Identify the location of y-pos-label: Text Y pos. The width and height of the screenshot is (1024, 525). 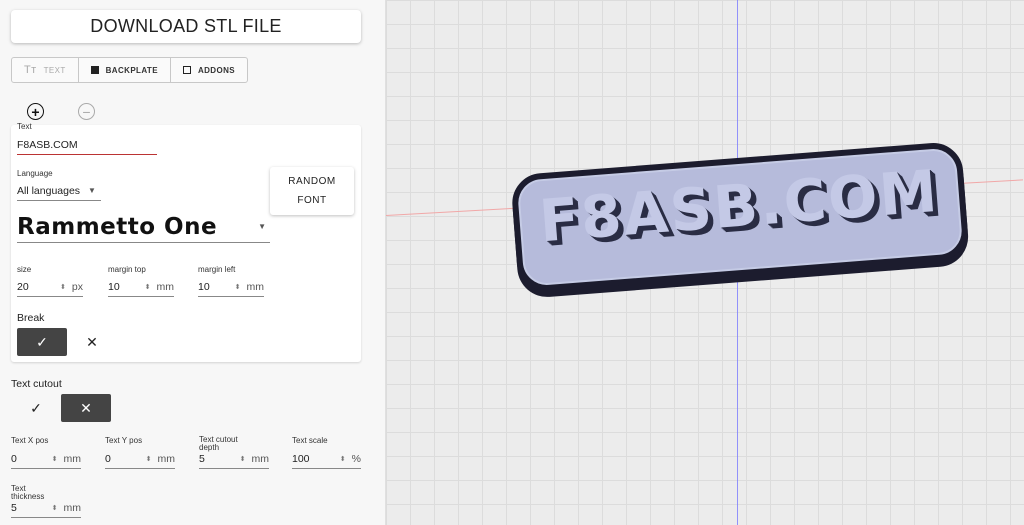
(124, 440).